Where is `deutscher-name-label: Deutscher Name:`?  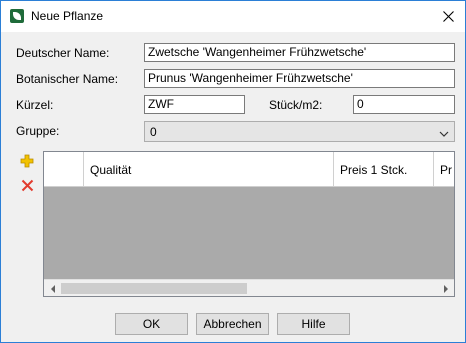
deutscher-name-label: Deutscher Name: is located at coordinates (63, 53).